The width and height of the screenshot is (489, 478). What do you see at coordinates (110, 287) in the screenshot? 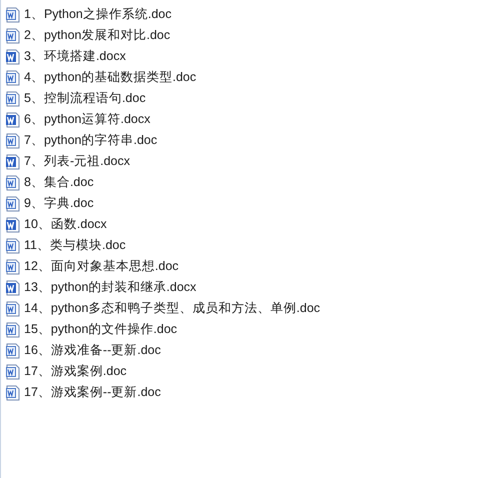
I see `file-name: 13、python的封装和继承.docx` at bounding box center [110, 287].